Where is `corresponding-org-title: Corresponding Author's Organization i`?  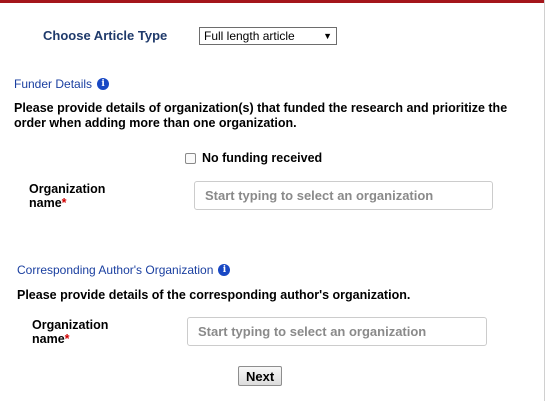 corresponding-org-title: Corresponding Author's Organization i is located at coordinates (124, 270).